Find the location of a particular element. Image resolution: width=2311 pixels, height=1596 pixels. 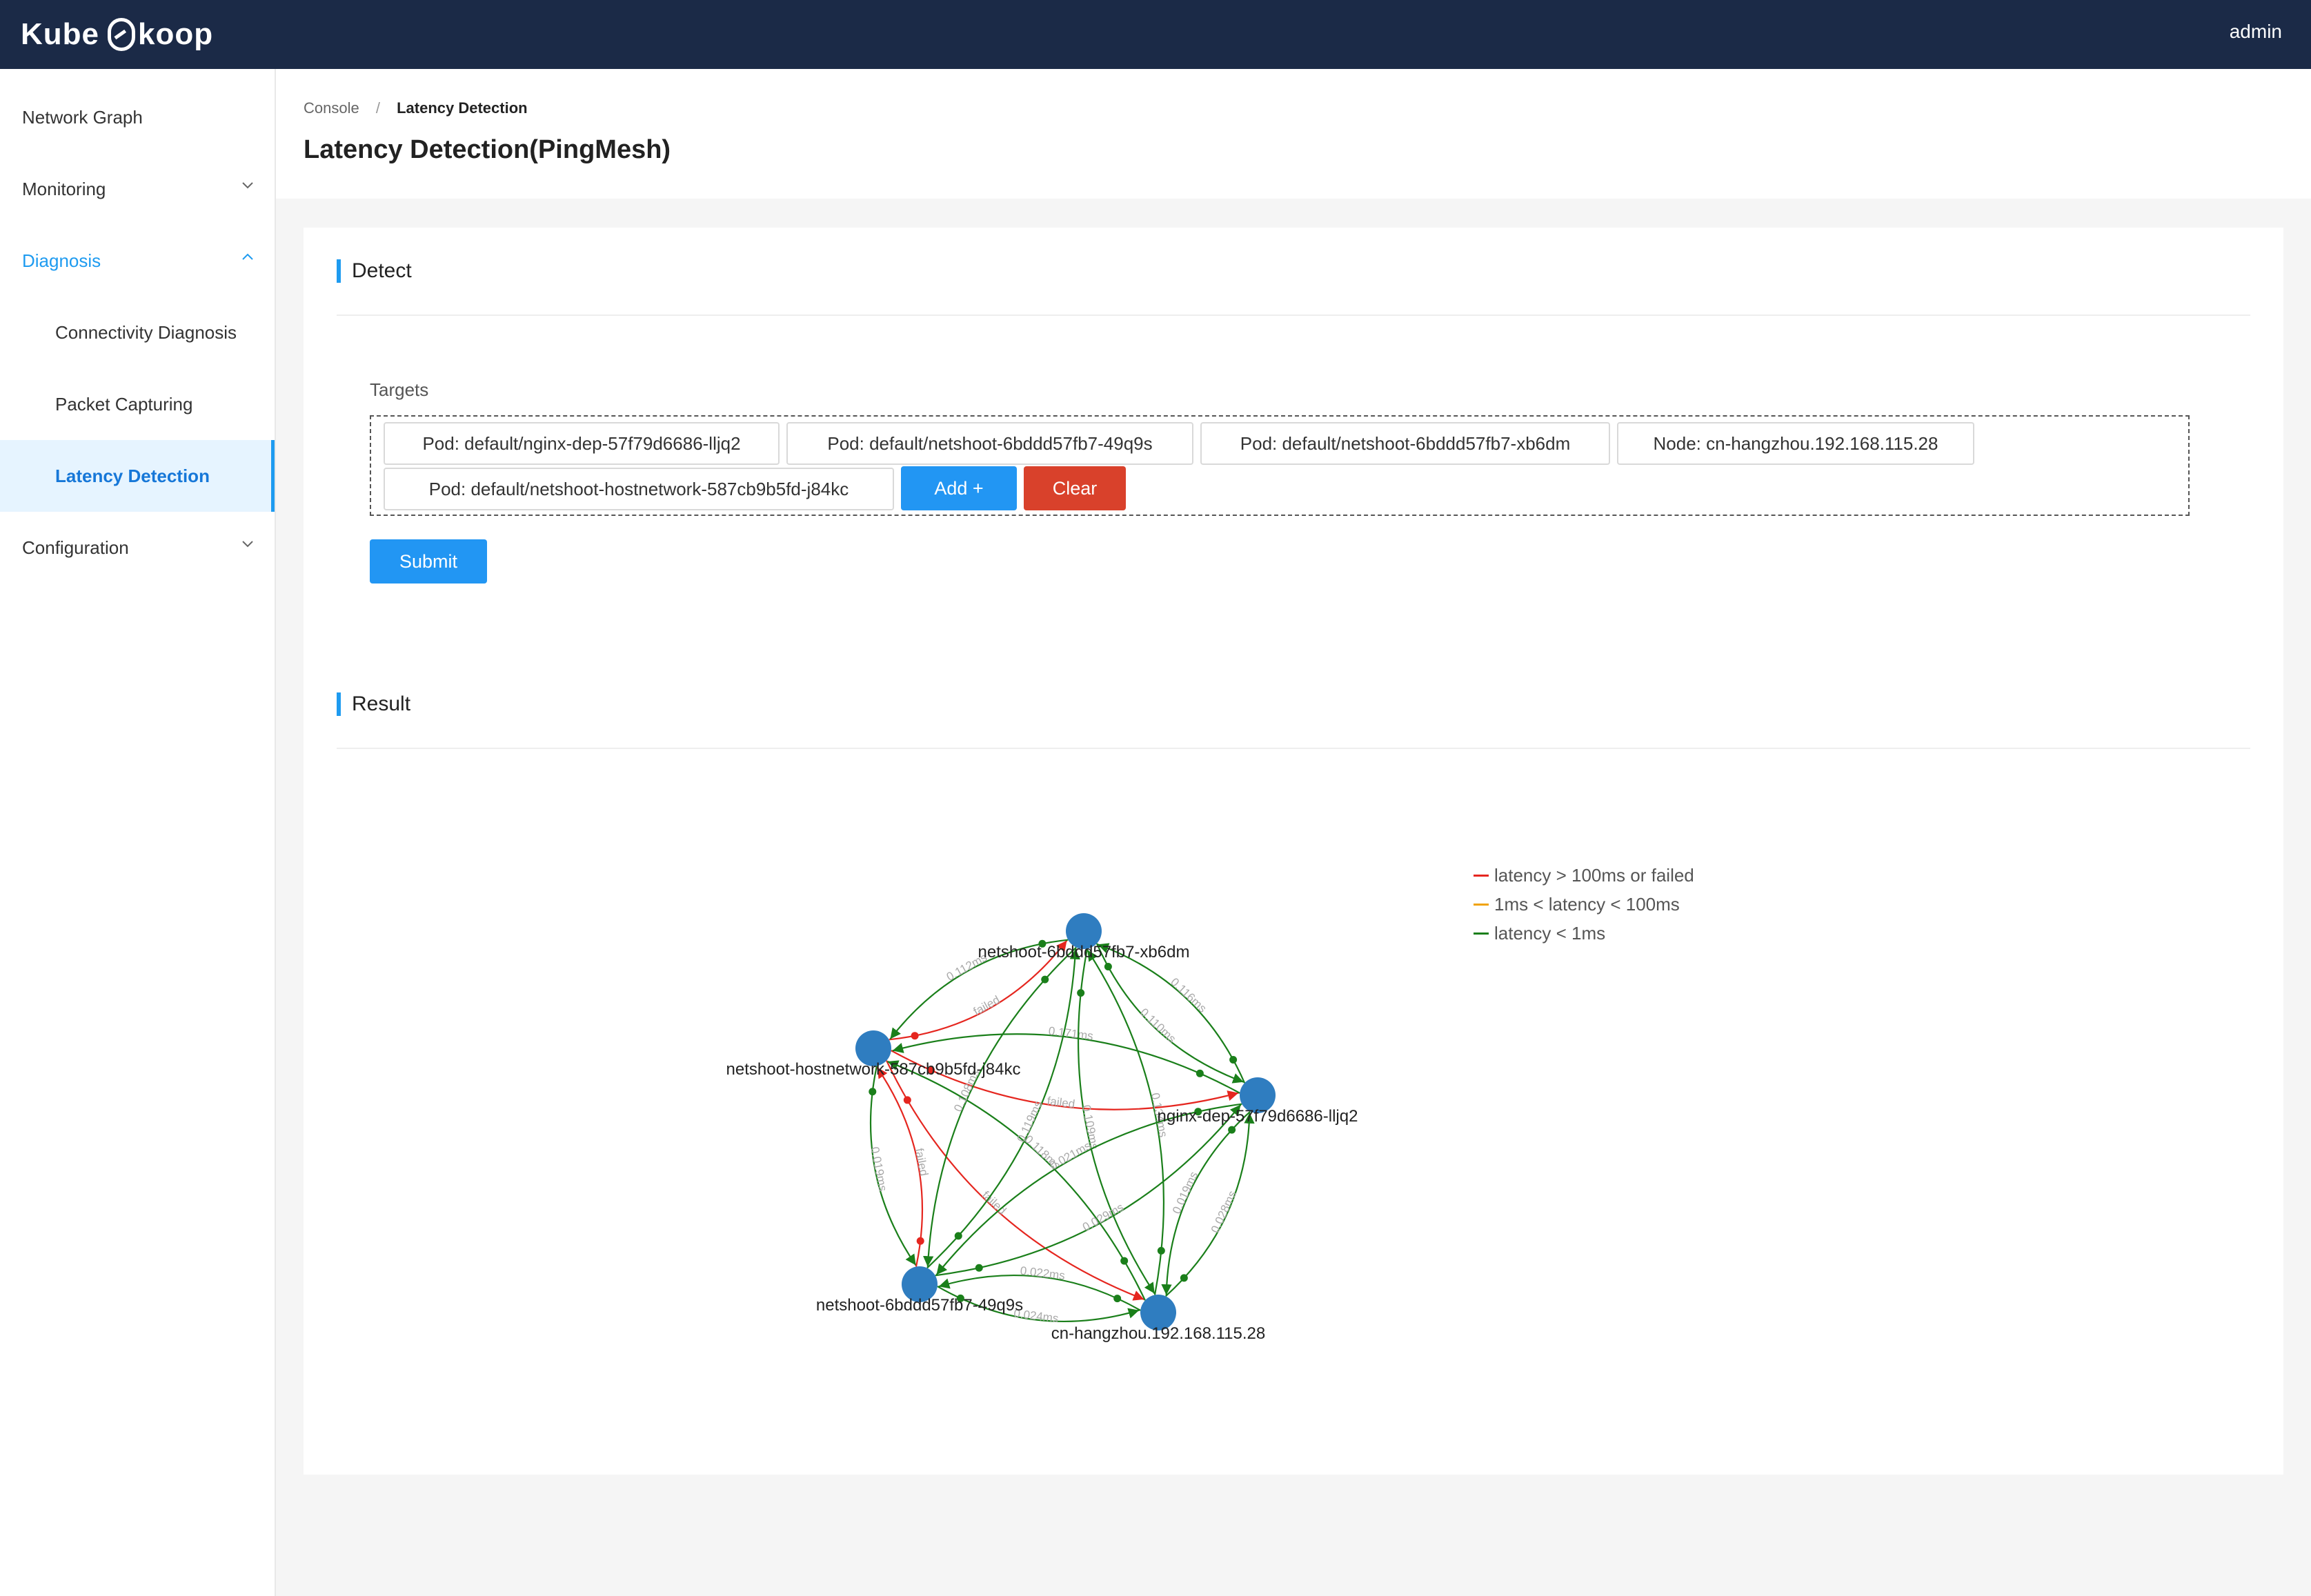

sidebar-item-latency-detection: Latency Detection is located at coordinates (137, 476).